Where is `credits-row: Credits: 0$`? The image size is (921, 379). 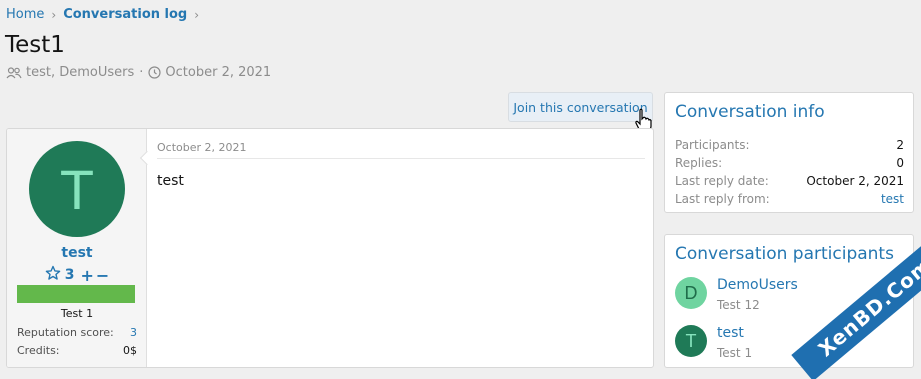 credits-row: Credits: 0$ is located at coordinates (77, 350).